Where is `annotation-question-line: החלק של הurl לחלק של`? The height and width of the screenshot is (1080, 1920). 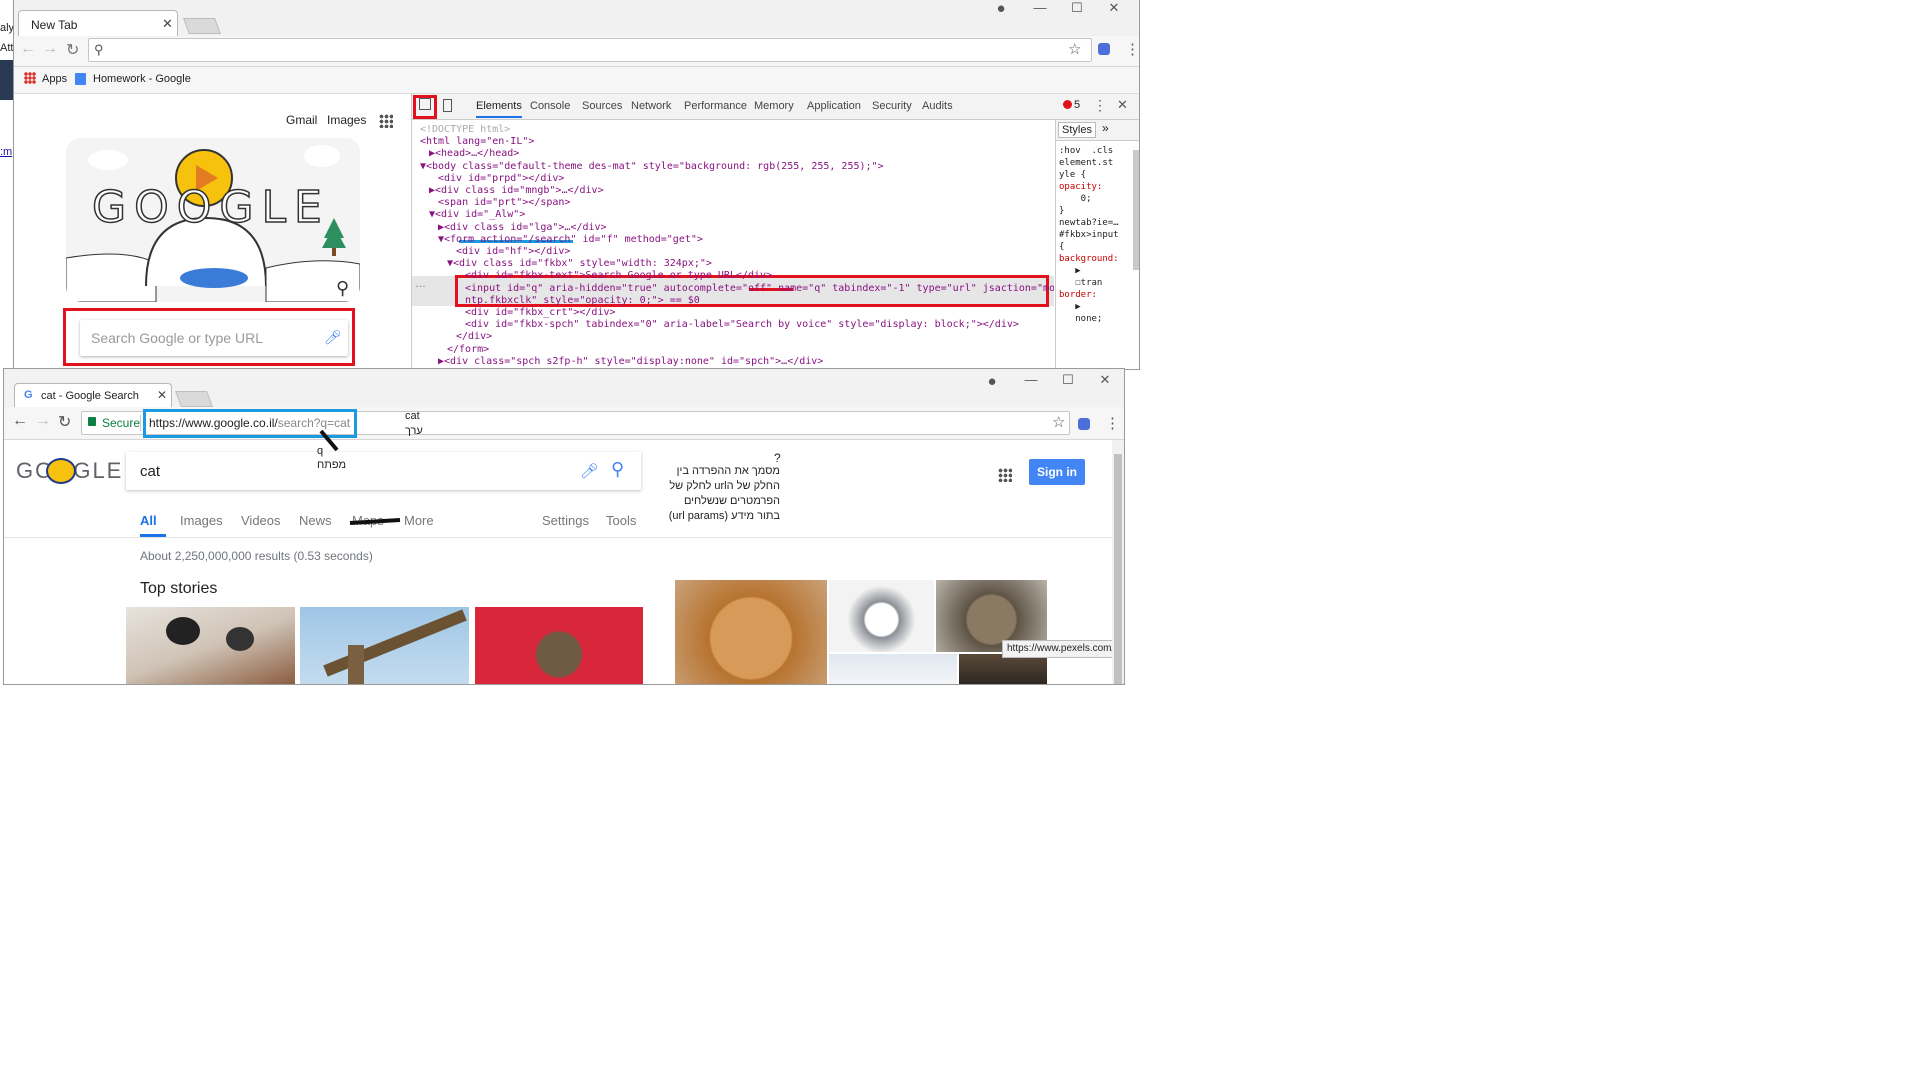 annotation-question-line: החלק של הurl לחלק של is located at coordinates (724, 486).